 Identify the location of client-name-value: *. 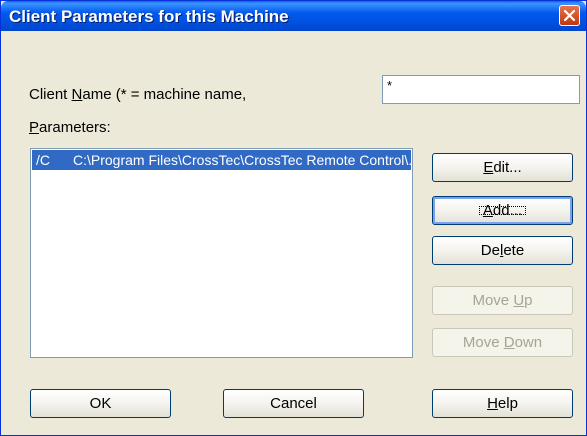
(390, 85).